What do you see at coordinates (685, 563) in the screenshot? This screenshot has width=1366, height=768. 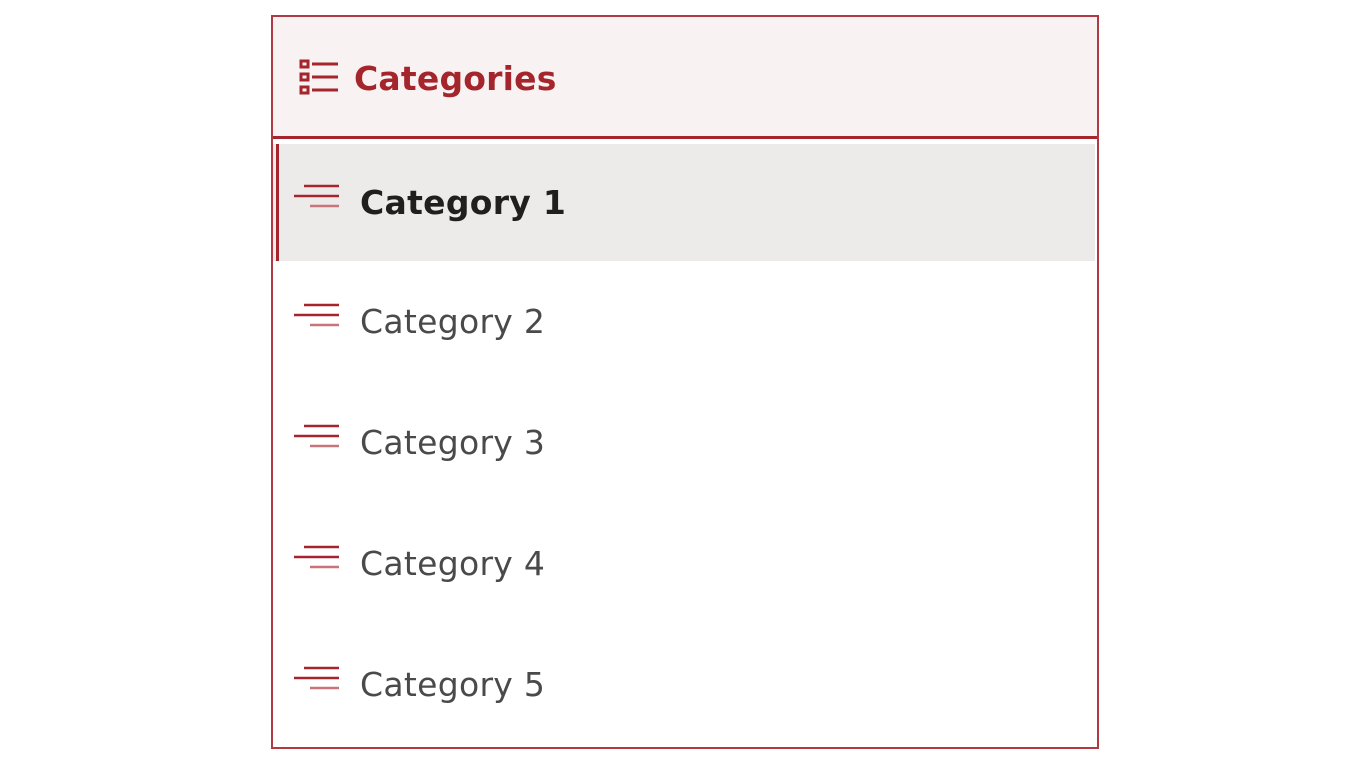 I see `list-item-category-4: Category 4` at bounding box center [685, 563].